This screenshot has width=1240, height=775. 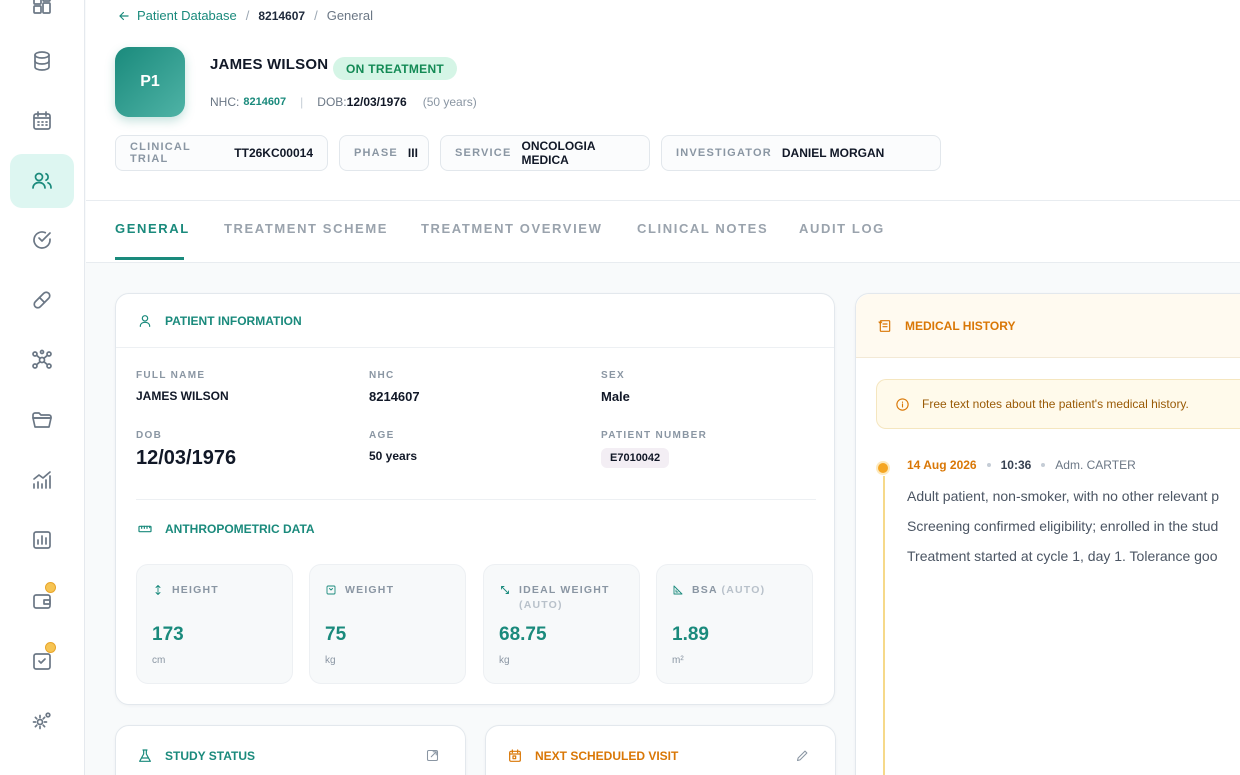 I want to click on metric-ideal-weight: IDEAL WEIGHT (AUTO) 68.75 kg, so click(x=561, y=624).